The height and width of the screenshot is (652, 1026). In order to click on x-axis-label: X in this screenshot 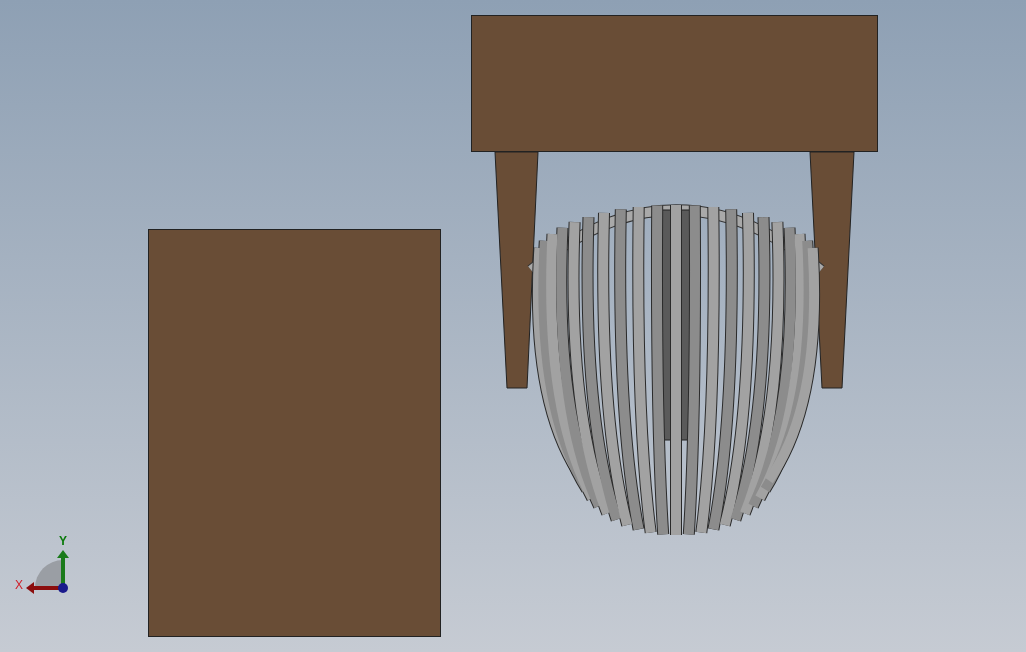, I will do `click(19, 585)`.